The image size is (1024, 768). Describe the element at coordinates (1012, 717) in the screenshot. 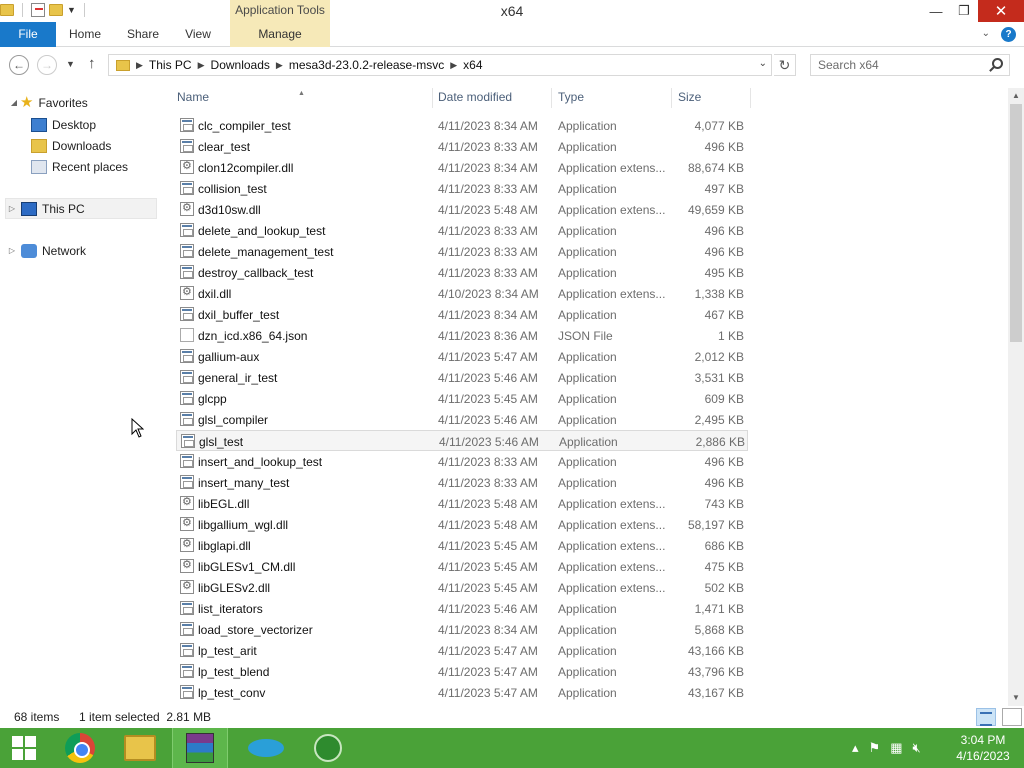

I see `large-icons-view-button` at that location.